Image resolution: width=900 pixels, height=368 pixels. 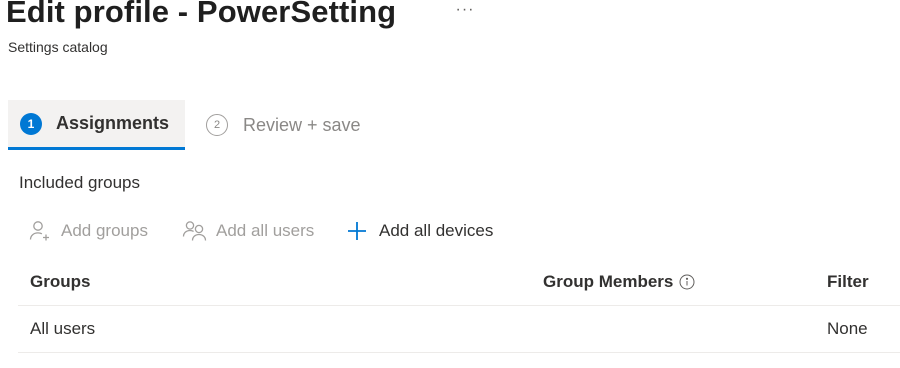 What do you see at coordinates (608, 281) in the screenshot?
I see `column-header-group-members-label: Group Members` at bounding box center [608, 281].